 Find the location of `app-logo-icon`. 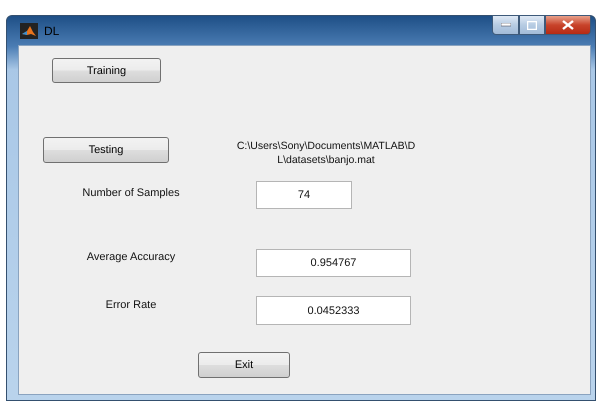

app-logo-icon is located at coordinates (29, 30).